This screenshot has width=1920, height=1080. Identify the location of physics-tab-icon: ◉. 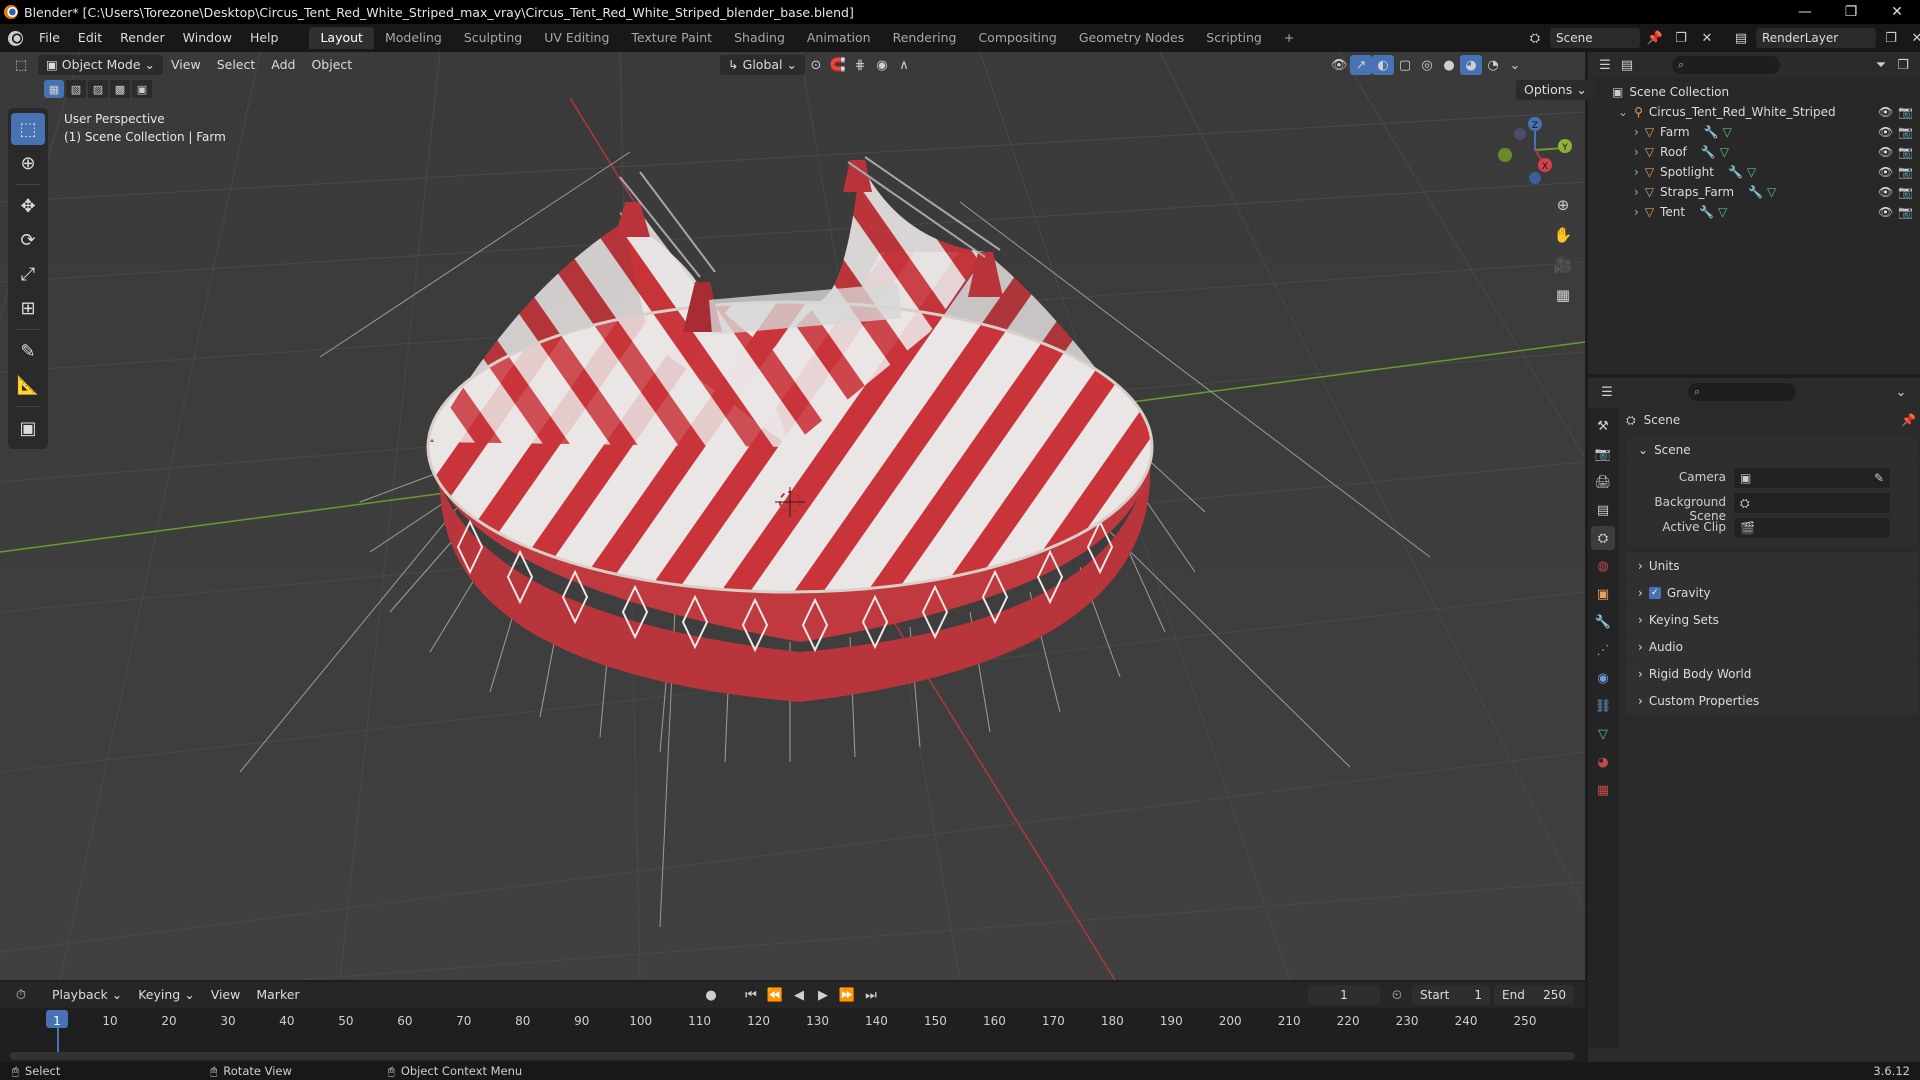
(1603, 678).